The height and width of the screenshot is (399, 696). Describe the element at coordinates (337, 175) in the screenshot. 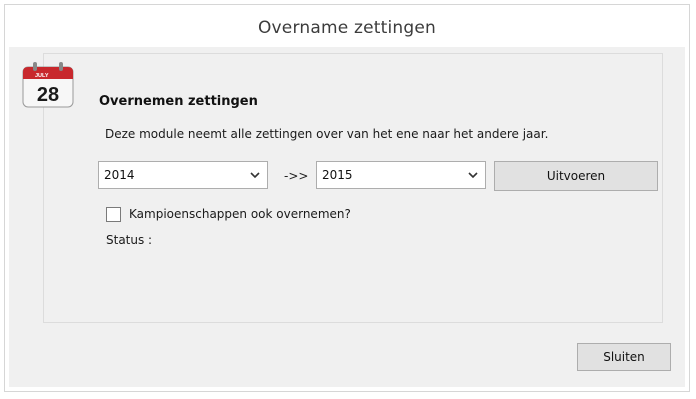

I see `to-year-value: 2015` at that location.